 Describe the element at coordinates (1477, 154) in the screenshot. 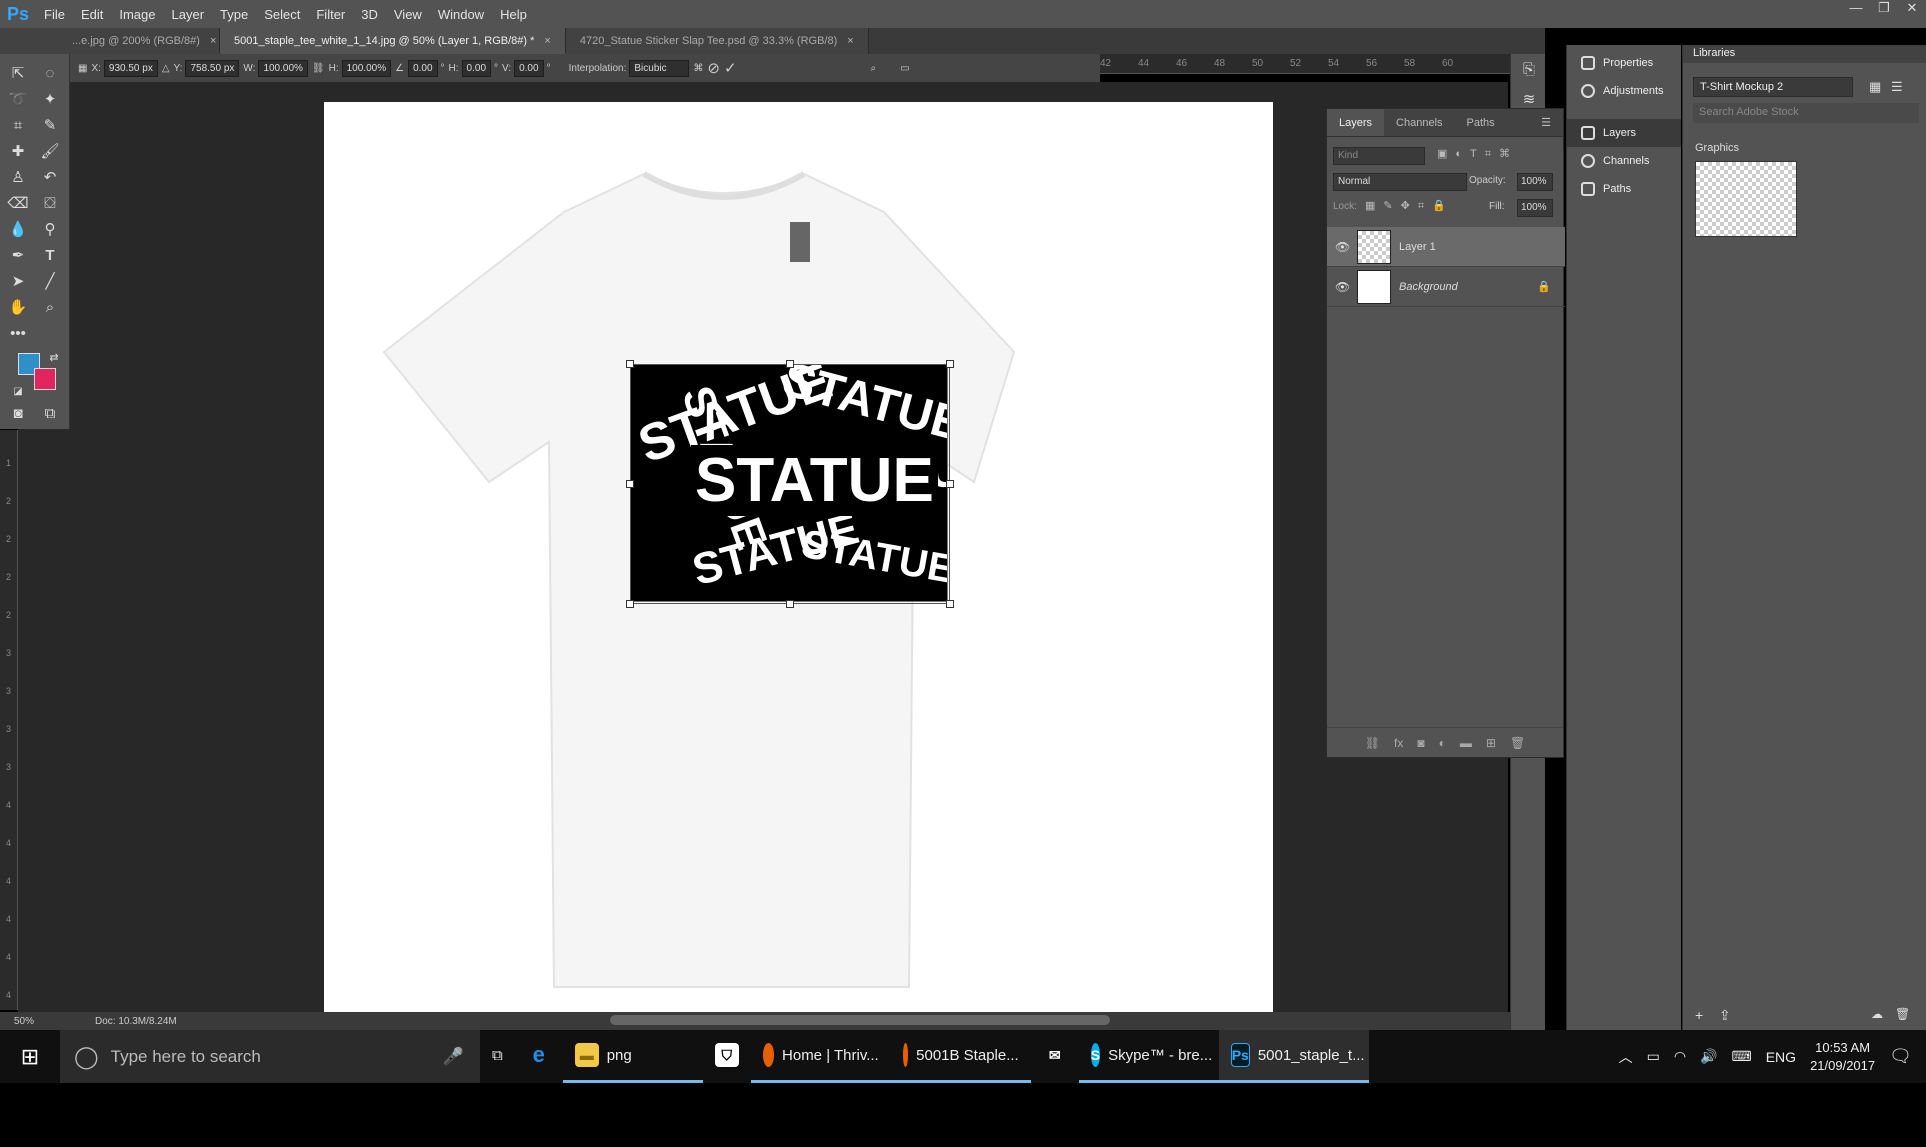

I see `layer-filter-icons: ▣◐T⌗⌘` at that location.